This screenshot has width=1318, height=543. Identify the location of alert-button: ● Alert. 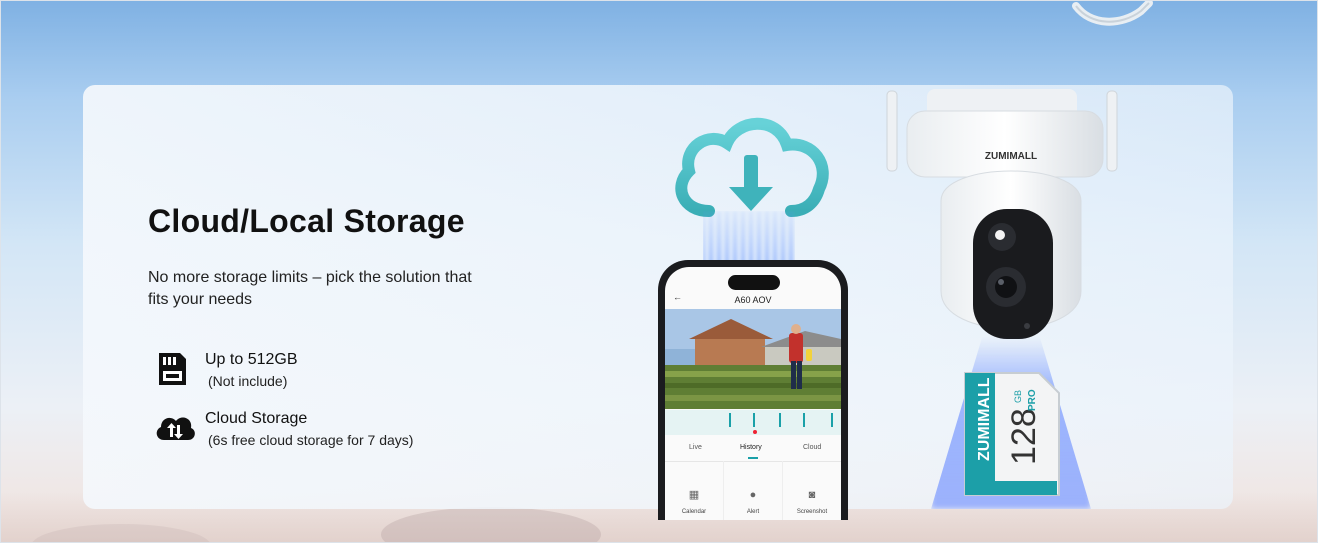
(753, 502).